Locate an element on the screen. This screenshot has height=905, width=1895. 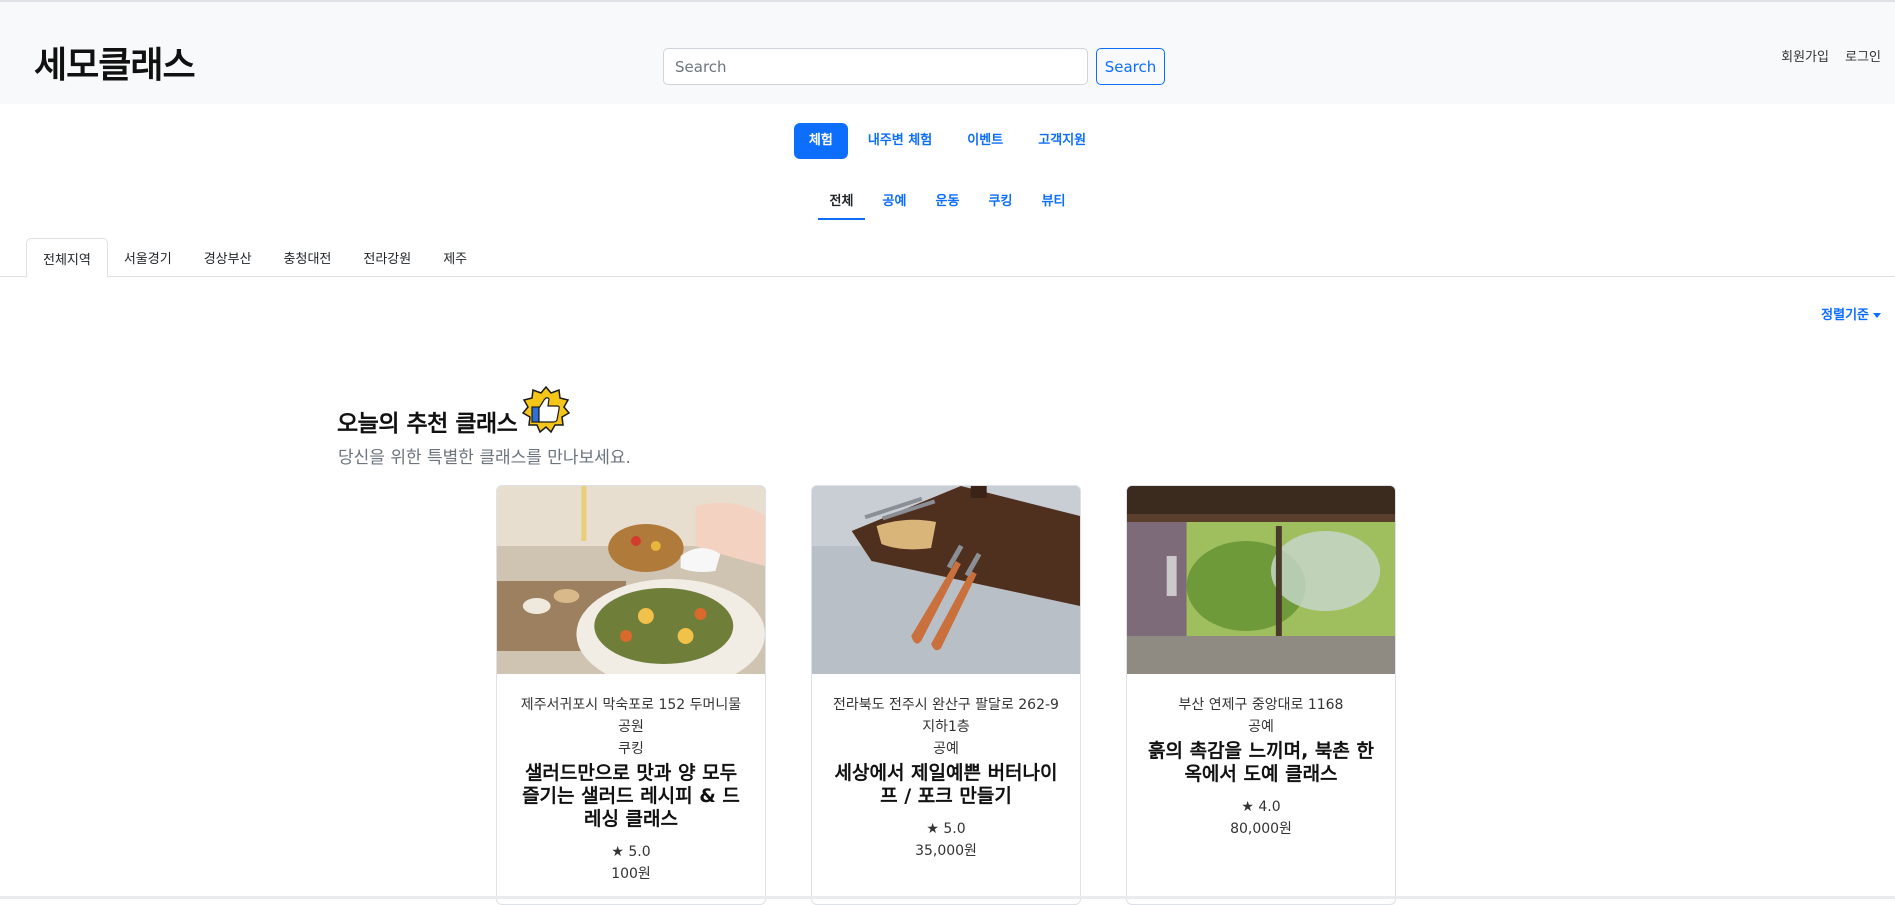
region-tab-seoul: 서울경기 is located at coordinates (148, 257).